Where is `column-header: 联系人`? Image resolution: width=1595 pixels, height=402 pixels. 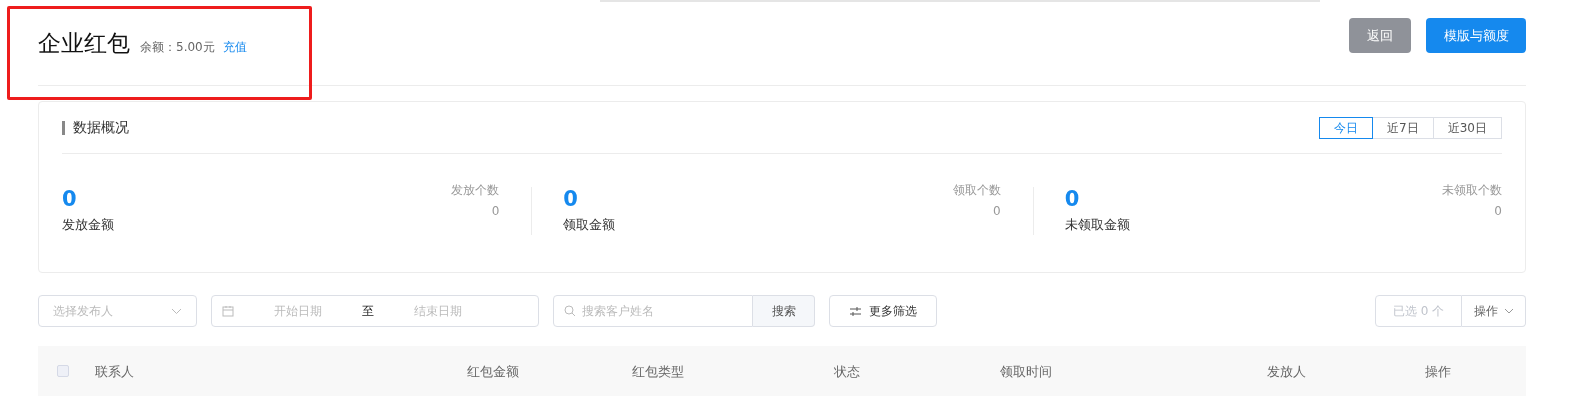
column-header: 联系人 is located at coordinates (114, 371).